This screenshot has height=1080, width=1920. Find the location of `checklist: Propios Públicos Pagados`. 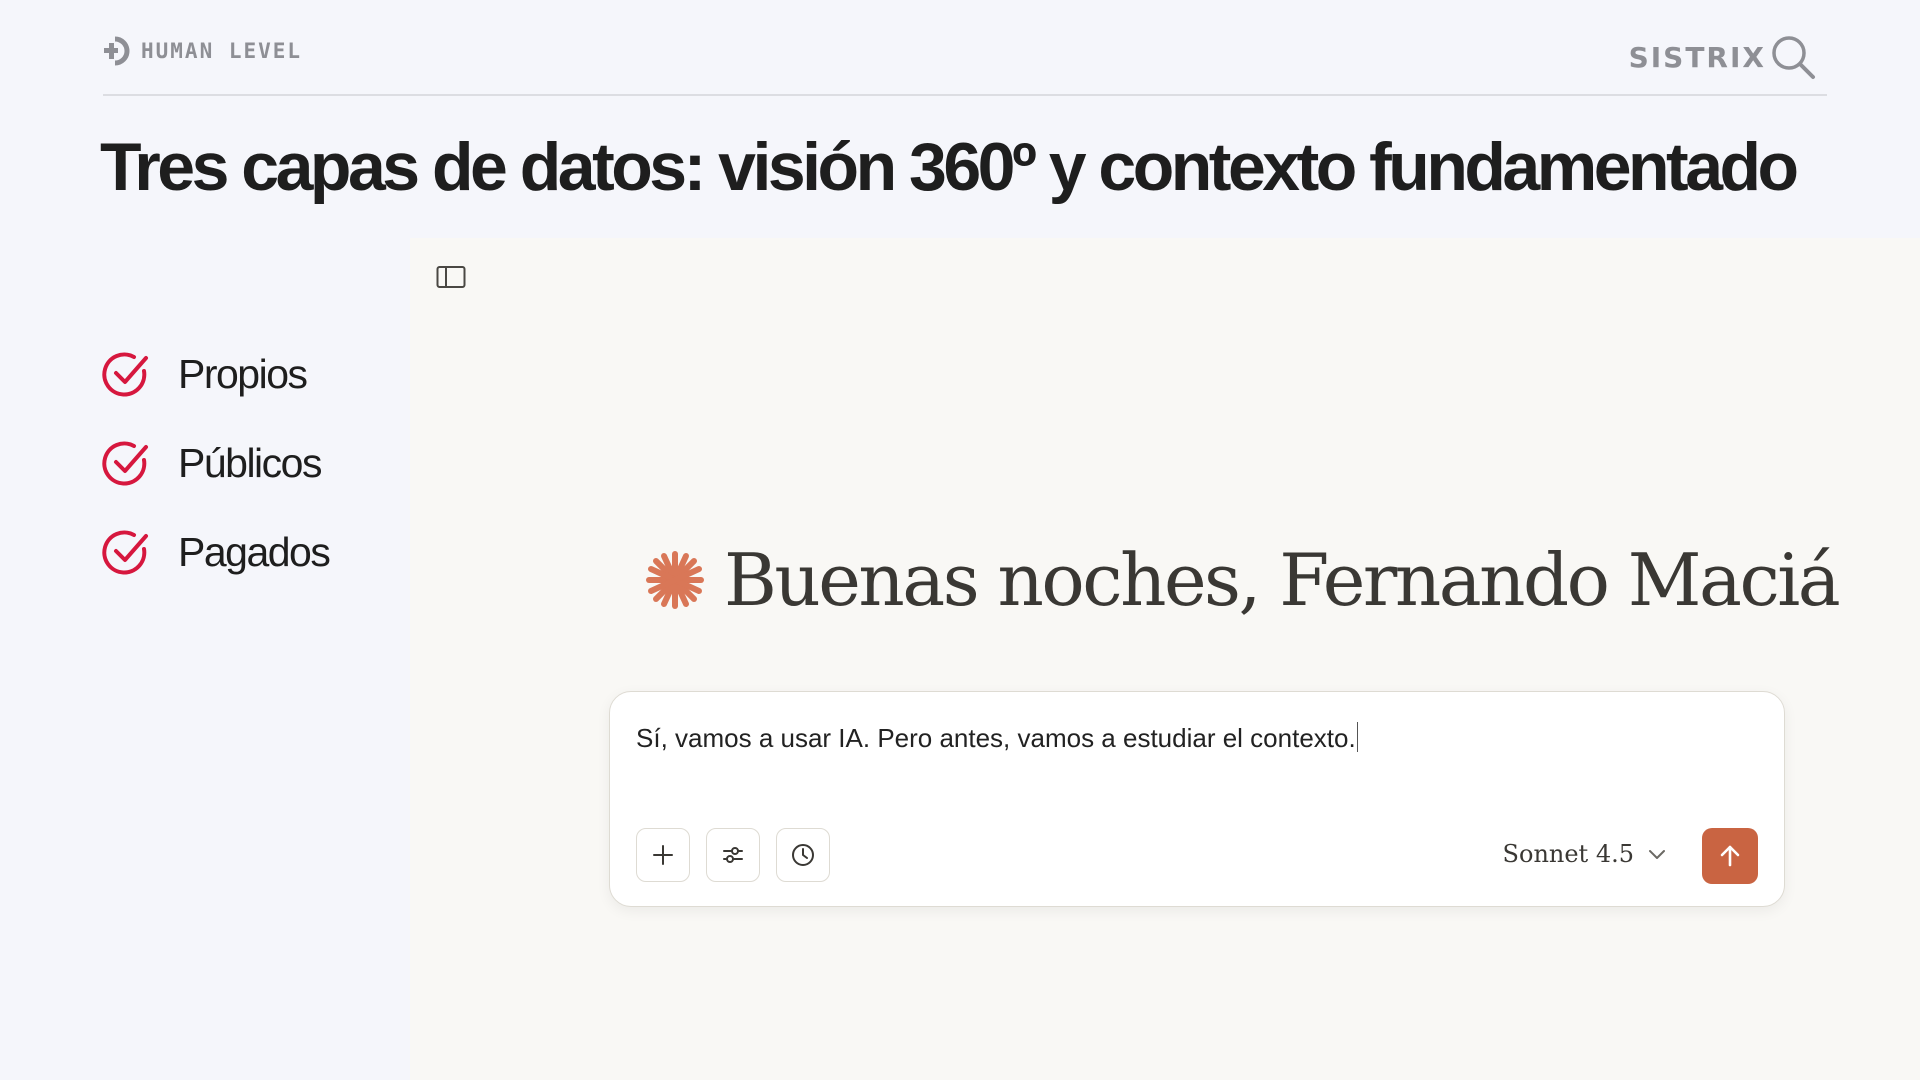

checklist: Propios Públicos Pagados is located at coordinates (215, 463).